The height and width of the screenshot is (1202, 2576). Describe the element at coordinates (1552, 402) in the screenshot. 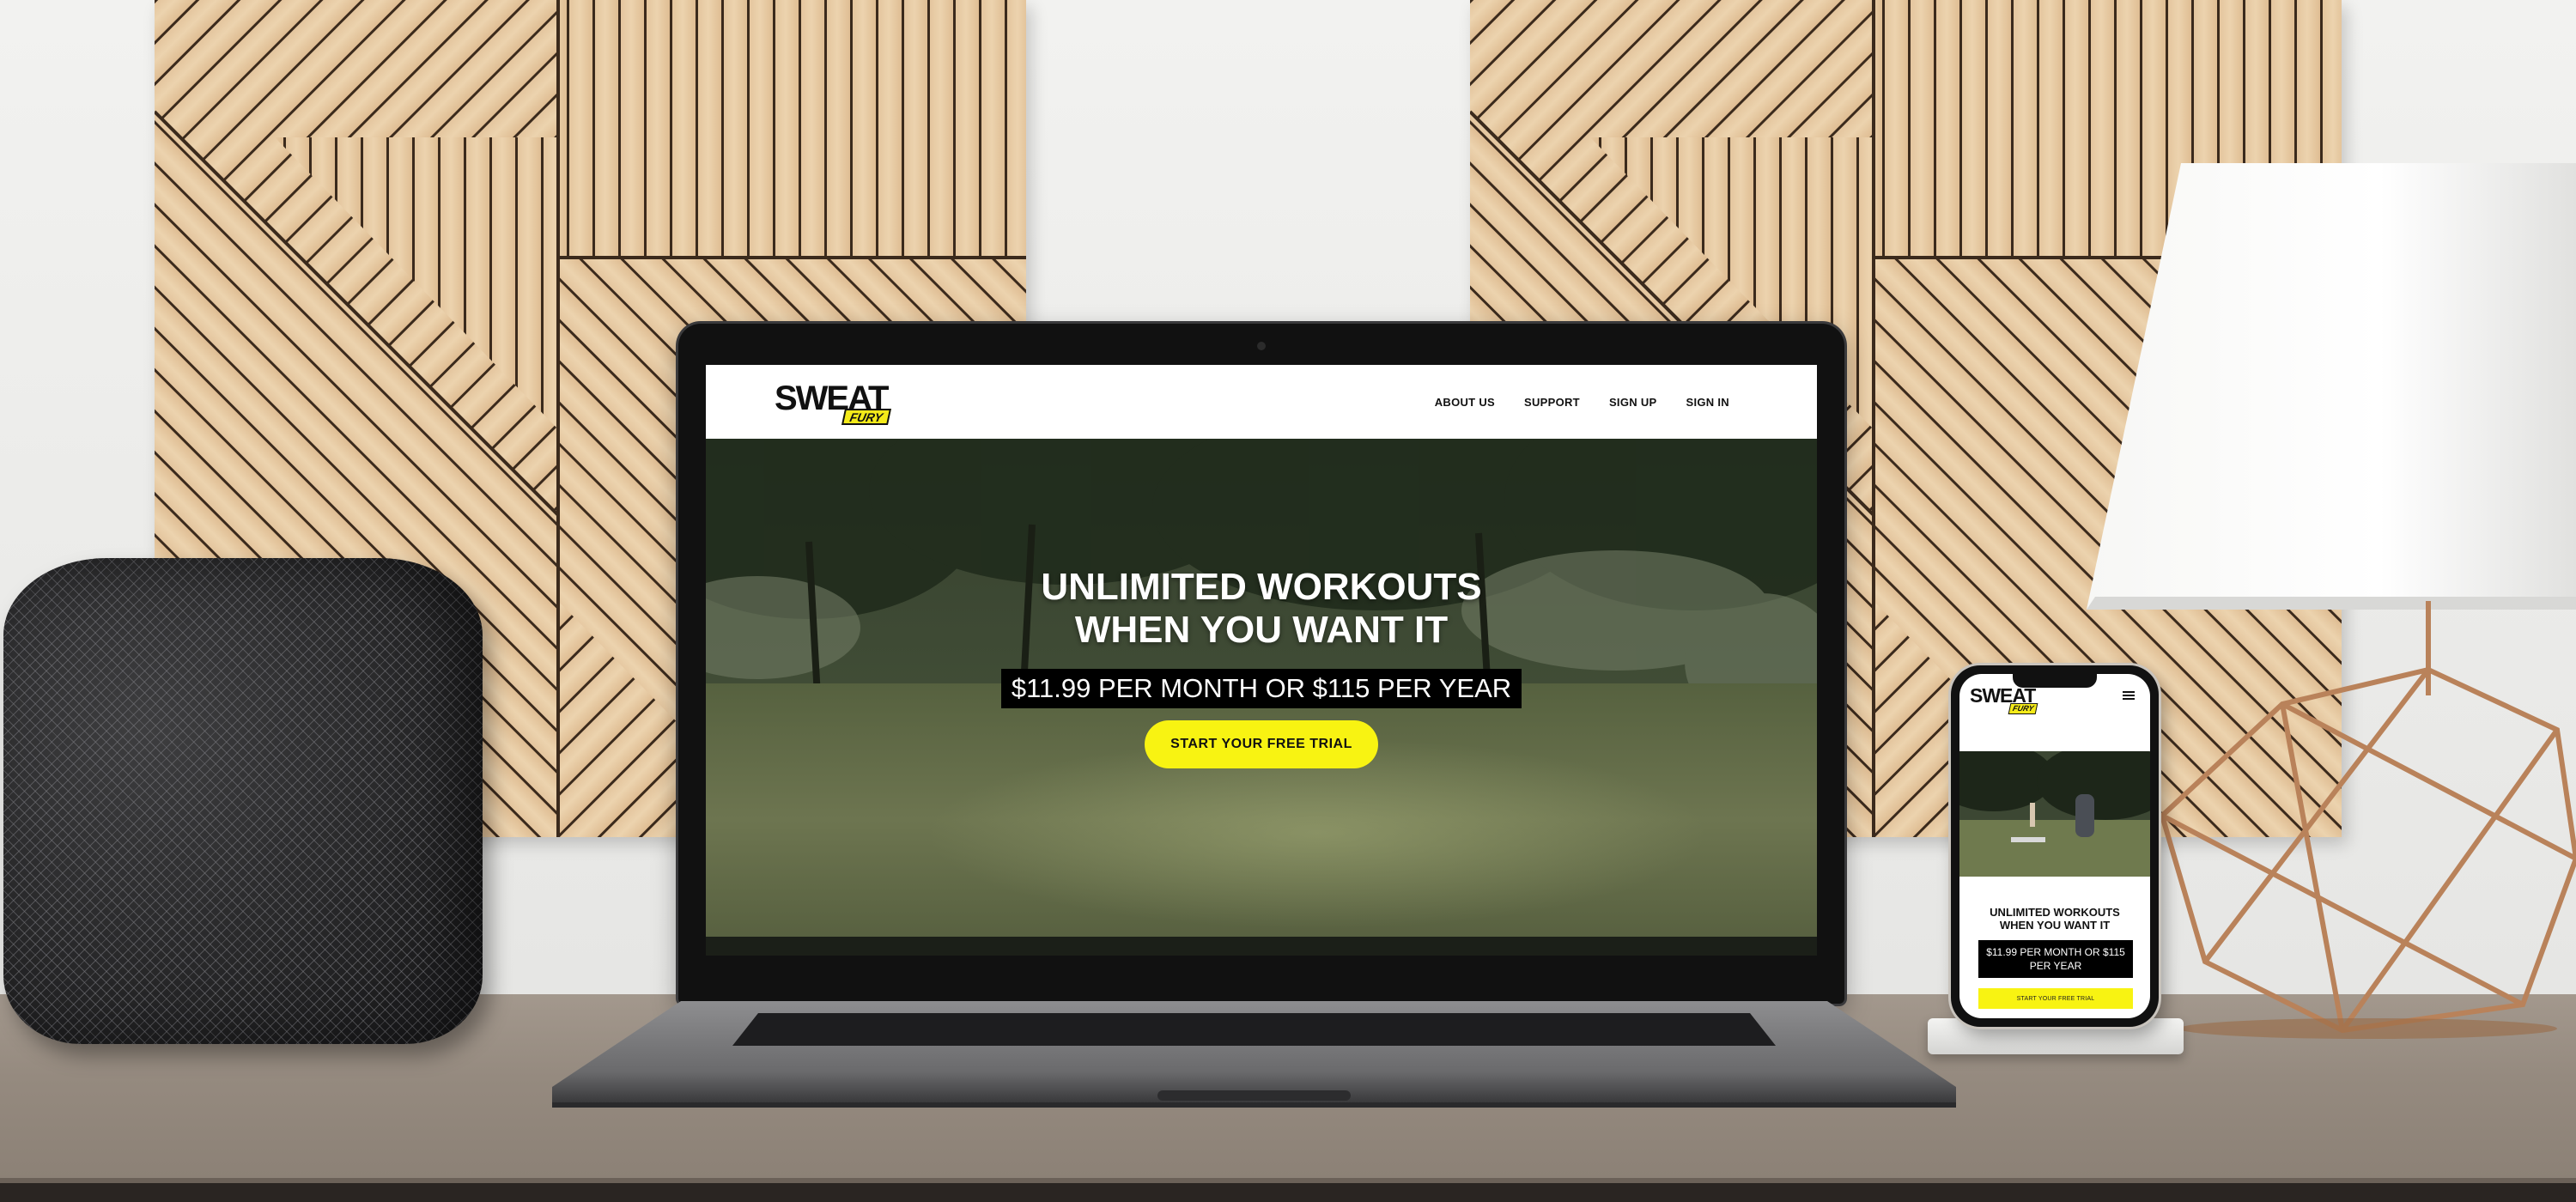

I see `nav-support: SUPPORT` at that location.